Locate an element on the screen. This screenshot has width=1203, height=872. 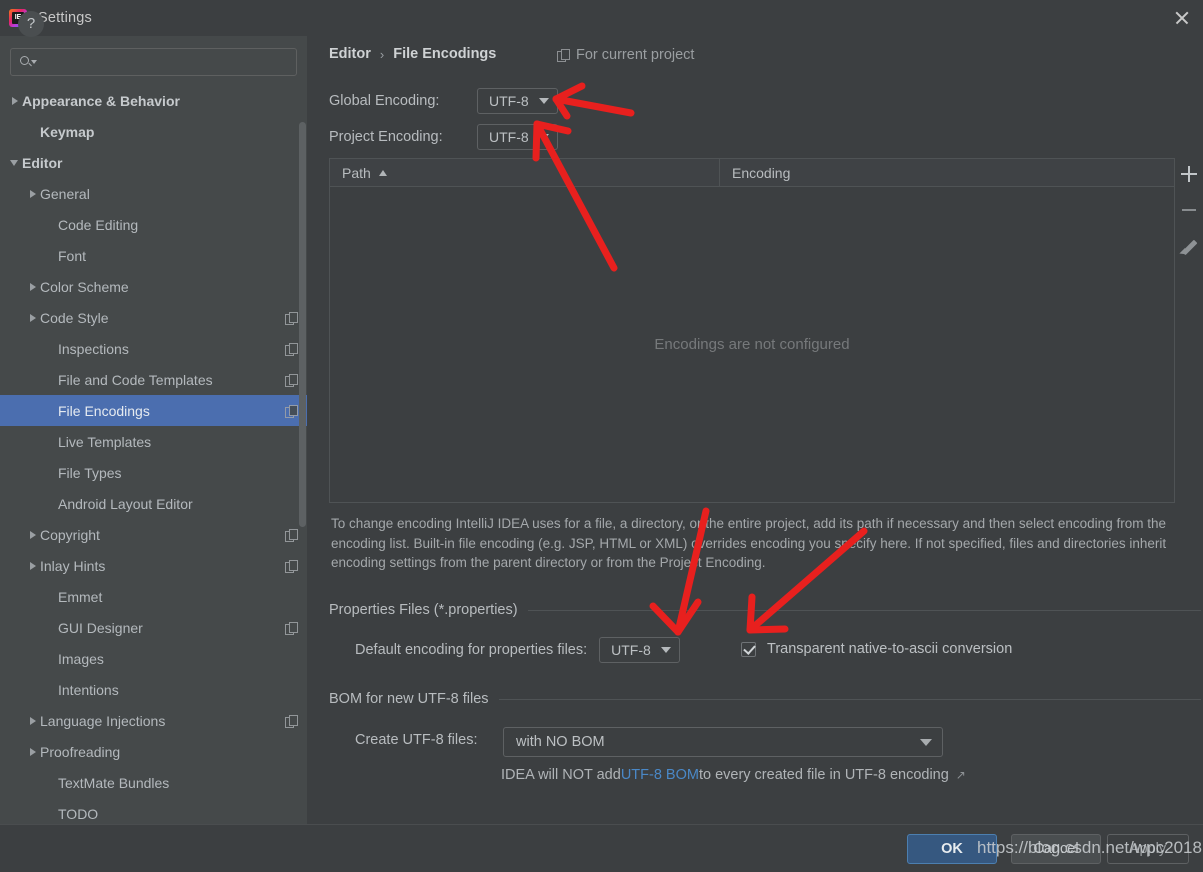
sidebar-item-file-and-code-templates: File and Code Templates is located at coordinates (153, 379).